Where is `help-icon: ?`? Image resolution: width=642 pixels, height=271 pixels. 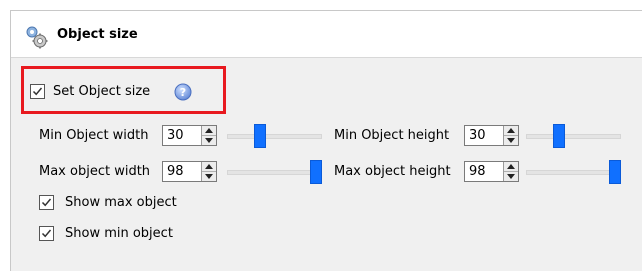 help-icon: ? is located at coordinates (183, 92).